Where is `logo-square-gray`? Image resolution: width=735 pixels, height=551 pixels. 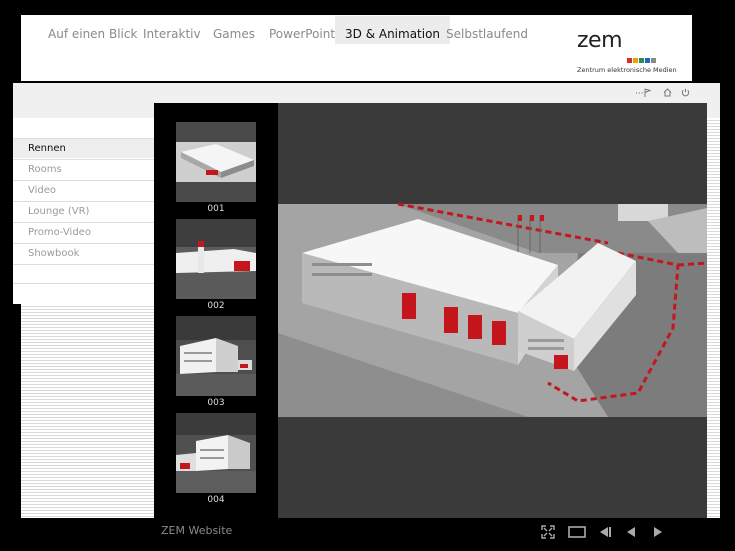 logo-square-gray is located at coordinates (653, 60).